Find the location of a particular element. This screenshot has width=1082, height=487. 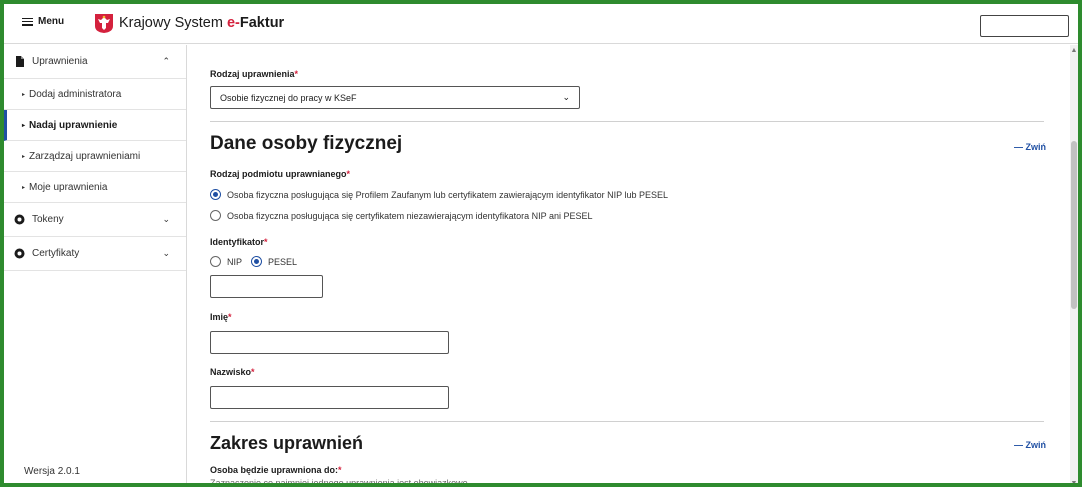

sidebar-group-tokeny: Tokeny ⌄ is located at coordinates (95, 220).